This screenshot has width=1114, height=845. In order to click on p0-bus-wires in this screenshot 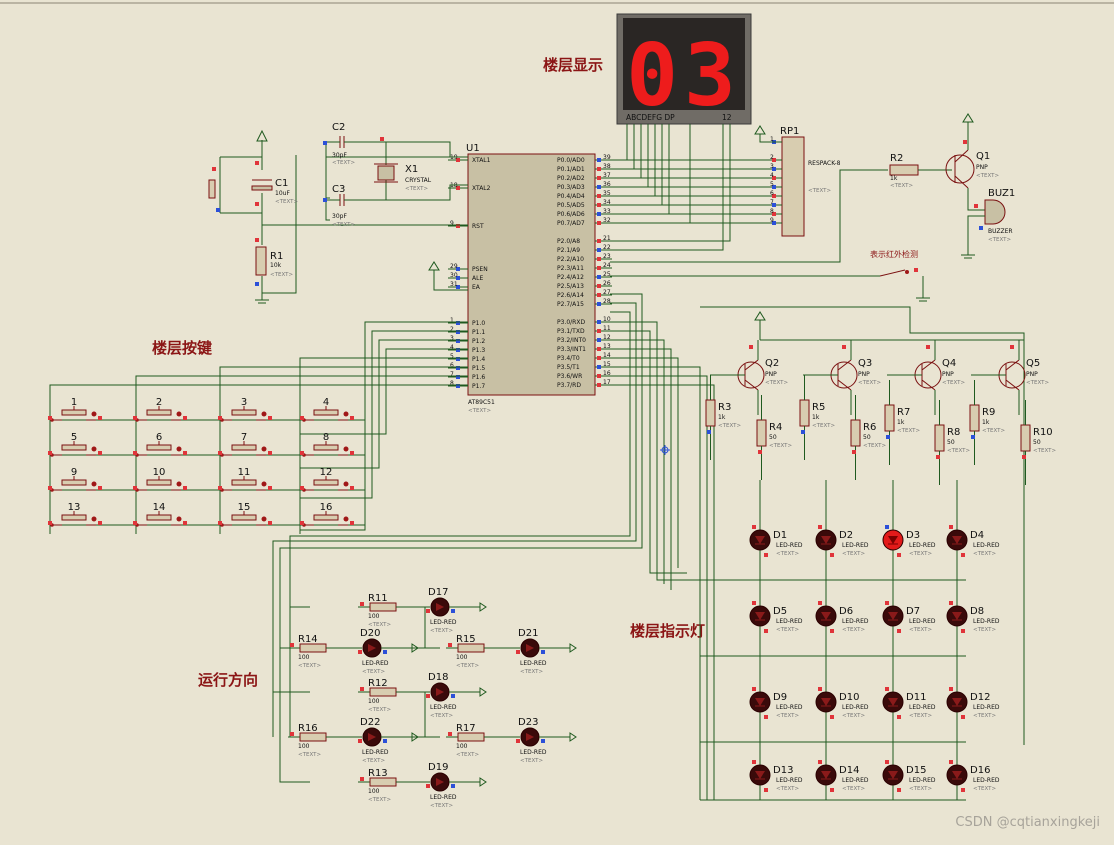, I will do `click(767, 211)`.